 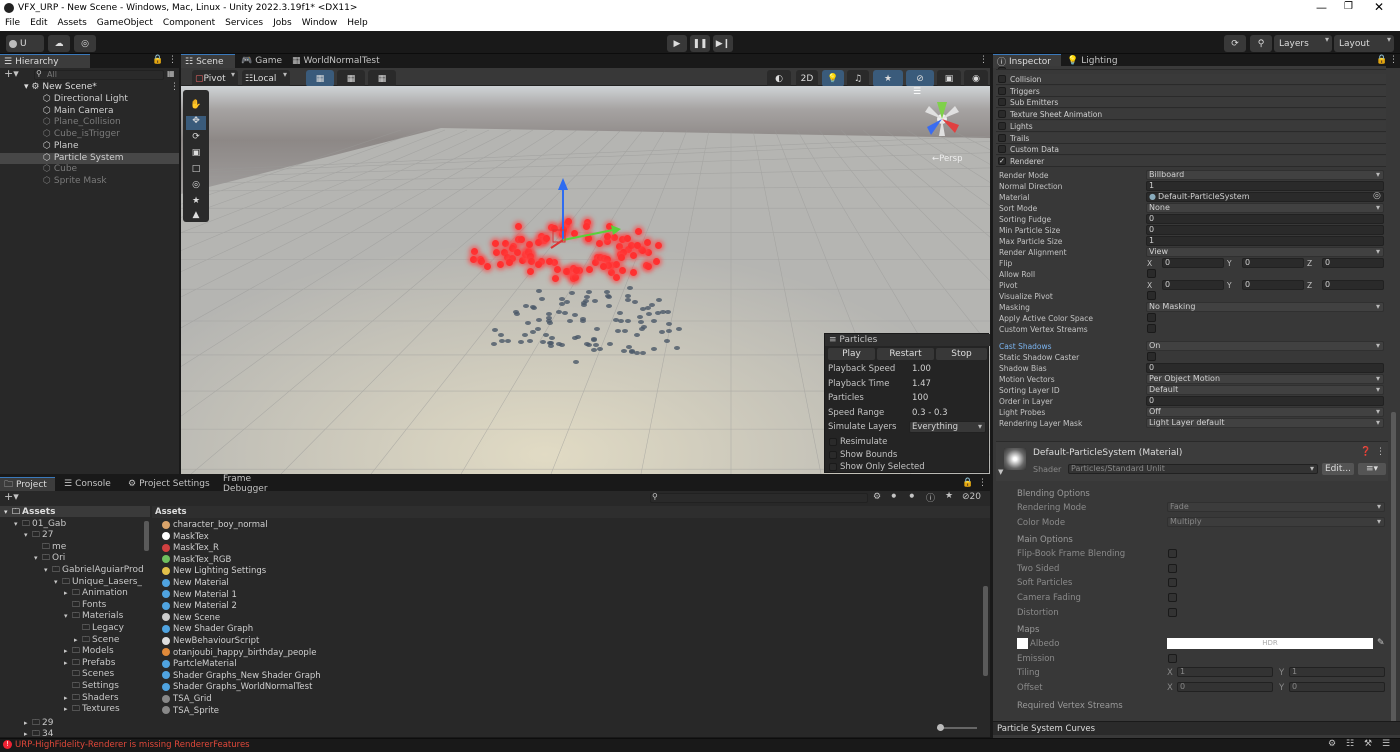 I want to click on draw-mode-dropdown: ◐, so click(x=779, y=78).